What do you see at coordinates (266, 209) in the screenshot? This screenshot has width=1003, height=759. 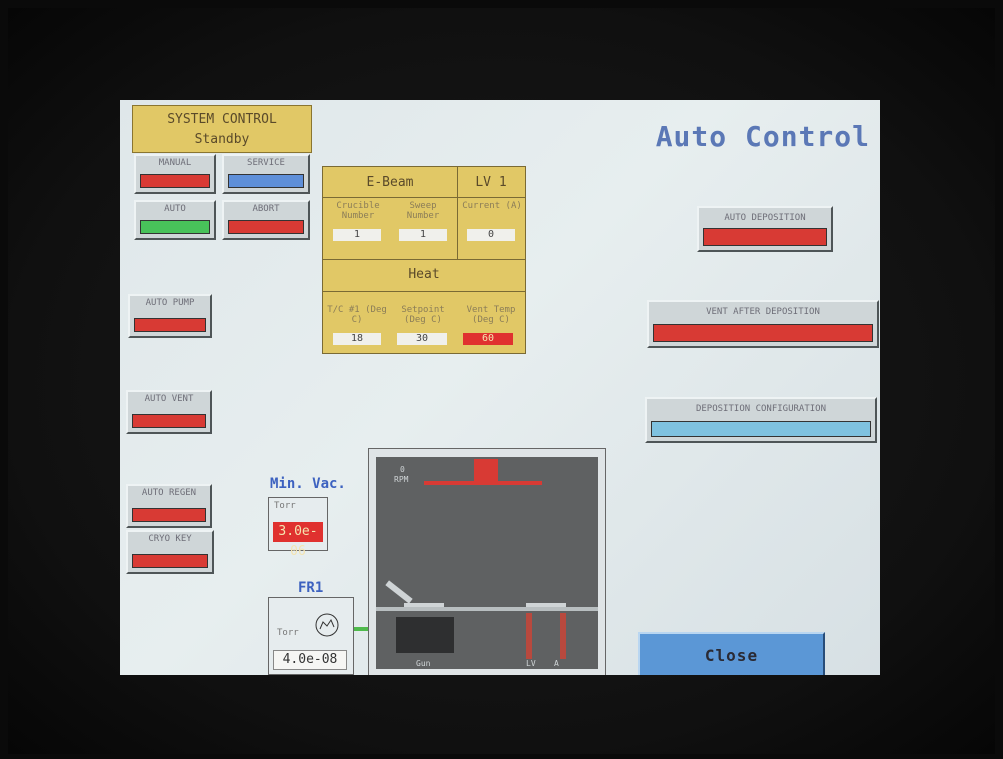 I see `abort-label: ABORT` at bounding box center [266, 209].